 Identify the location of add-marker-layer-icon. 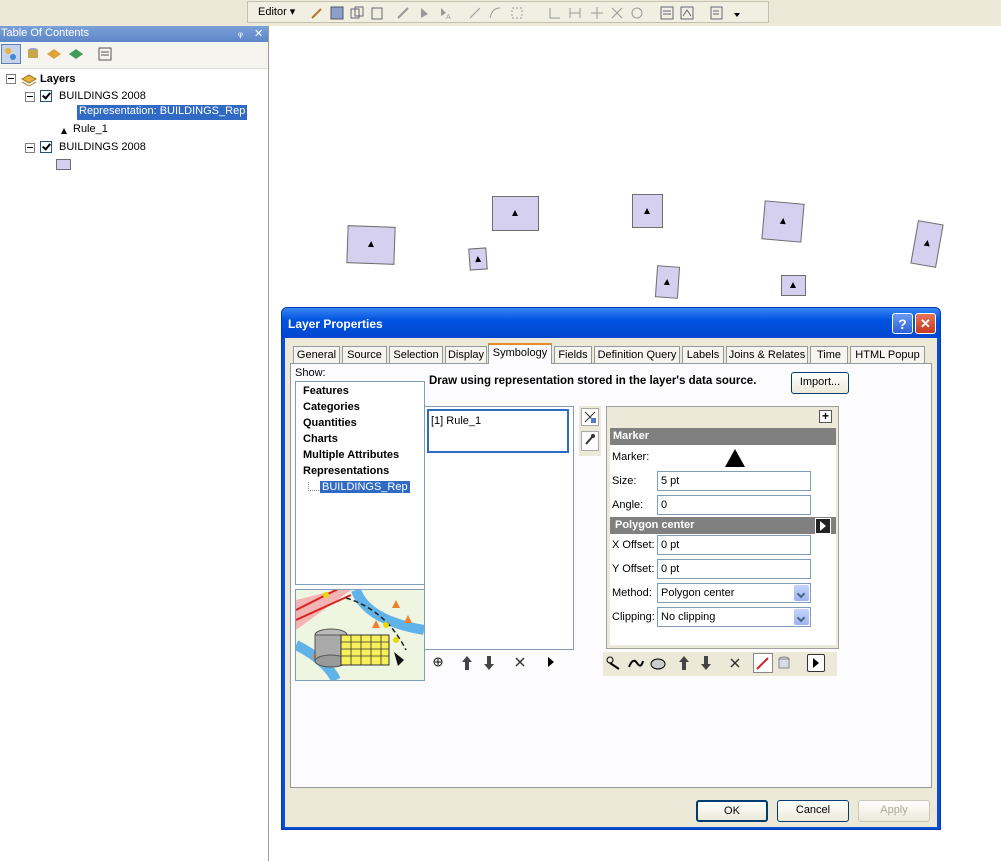
(614, 664).